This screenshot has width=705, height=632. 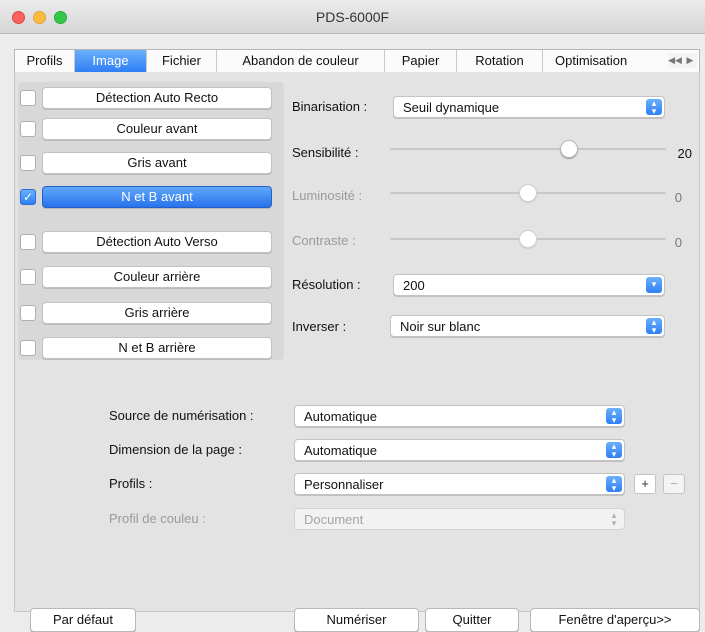 What do you see at coordinates (175, 449) in the screenshot?
I see `page-size-label: Dimension de la page :` at bounding box center [175, 449].